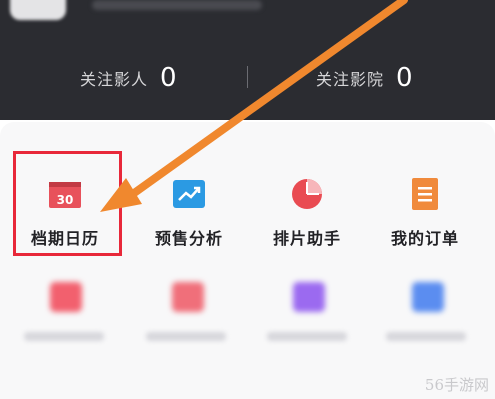 Image resolution: width=495 pixels, height=399 pixels. Describe the element at coordinates (247, 77) in the screenshot. I see `stat-divider` at that location.